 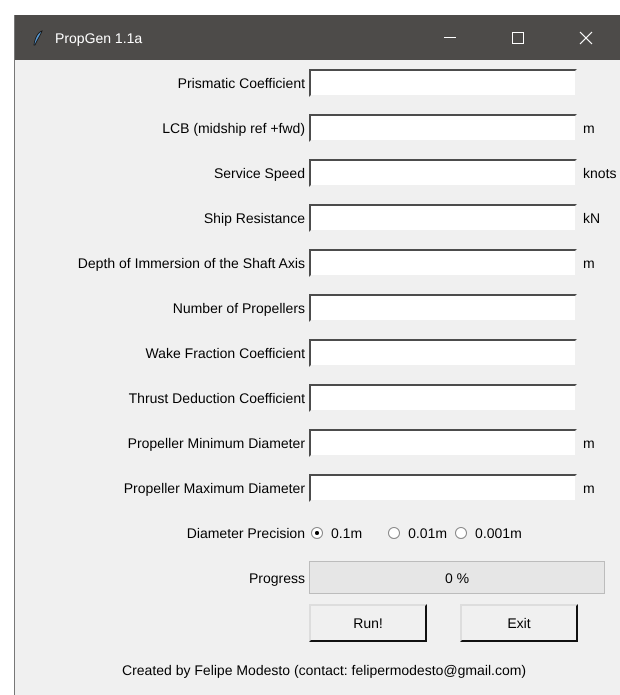 I want to click on field-label: Number of Propellers, so click(x=239, y=308).